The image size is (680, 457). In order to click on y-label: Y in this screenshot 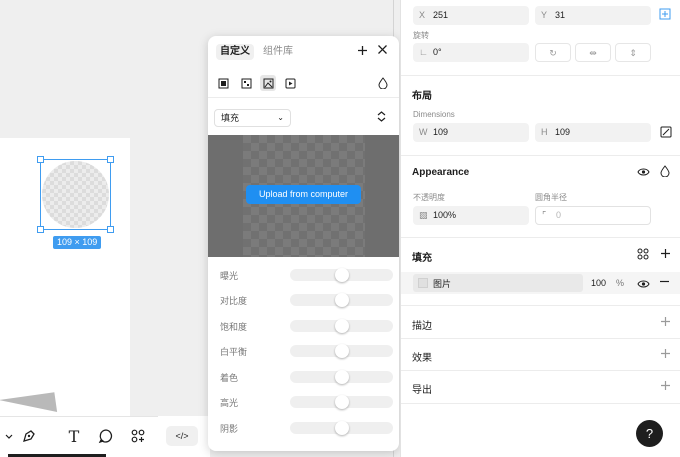, I will do `click(544, 15)`.